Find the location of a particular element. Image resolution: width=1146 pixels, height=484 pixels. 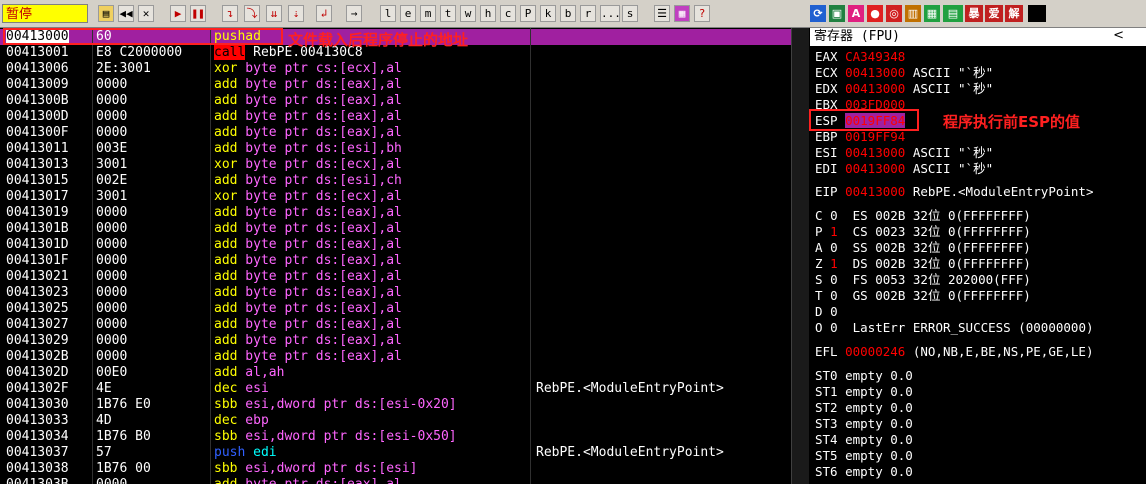

disasm-row: 0041303B 0000 add byte ptr ds:[eax],al is located at coordinates (397, 480).